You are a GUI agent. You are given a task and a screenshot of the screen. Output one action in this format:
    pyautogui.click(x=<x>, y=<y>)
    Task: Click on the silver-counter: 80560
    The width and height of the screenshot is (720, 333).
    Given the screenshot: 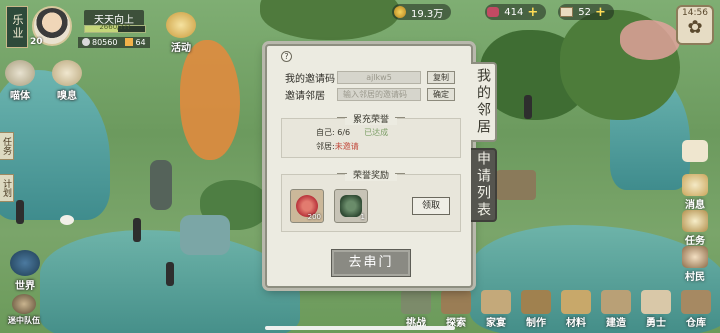 What is the action you would take?
    pyautogui.click(x=99, y=42)
    